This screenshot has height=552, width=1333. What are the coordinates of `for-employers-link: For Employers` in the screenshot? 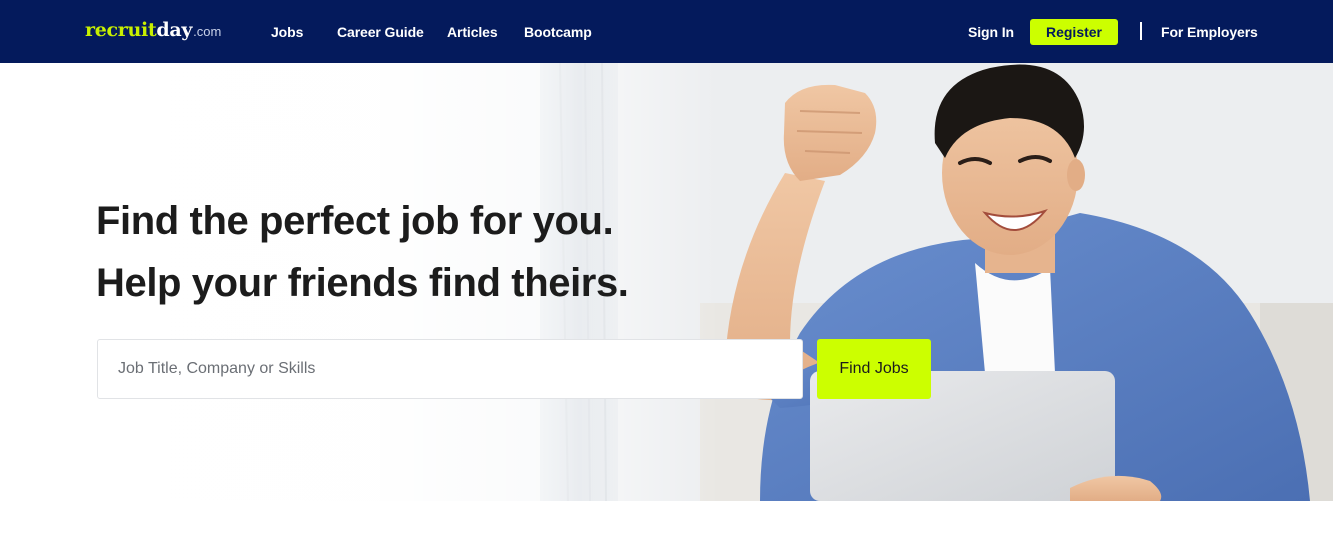 It's located at (1209, 32).